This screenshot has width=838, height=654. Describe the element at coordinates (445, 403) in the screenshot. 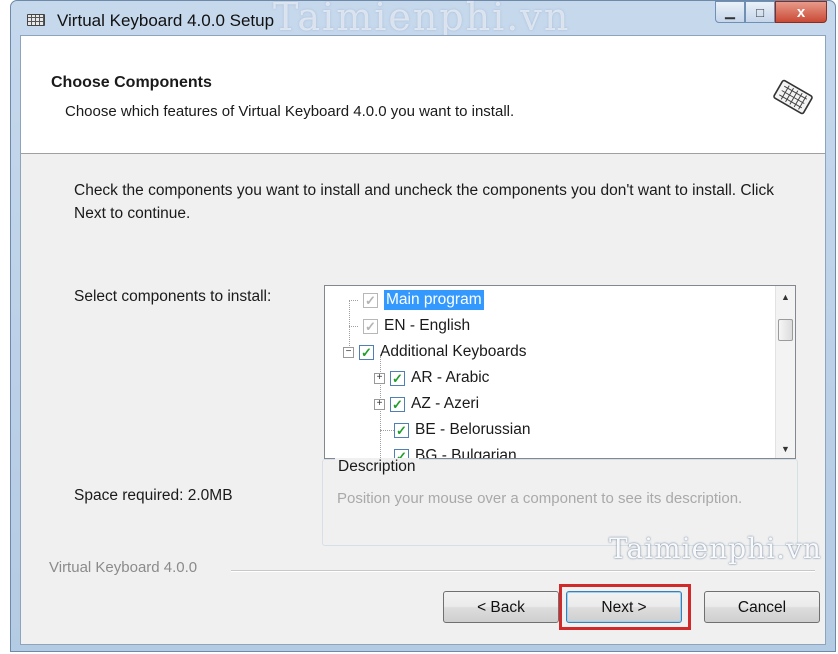

I see `tree-item-label: AZ - Azeri` at that location.